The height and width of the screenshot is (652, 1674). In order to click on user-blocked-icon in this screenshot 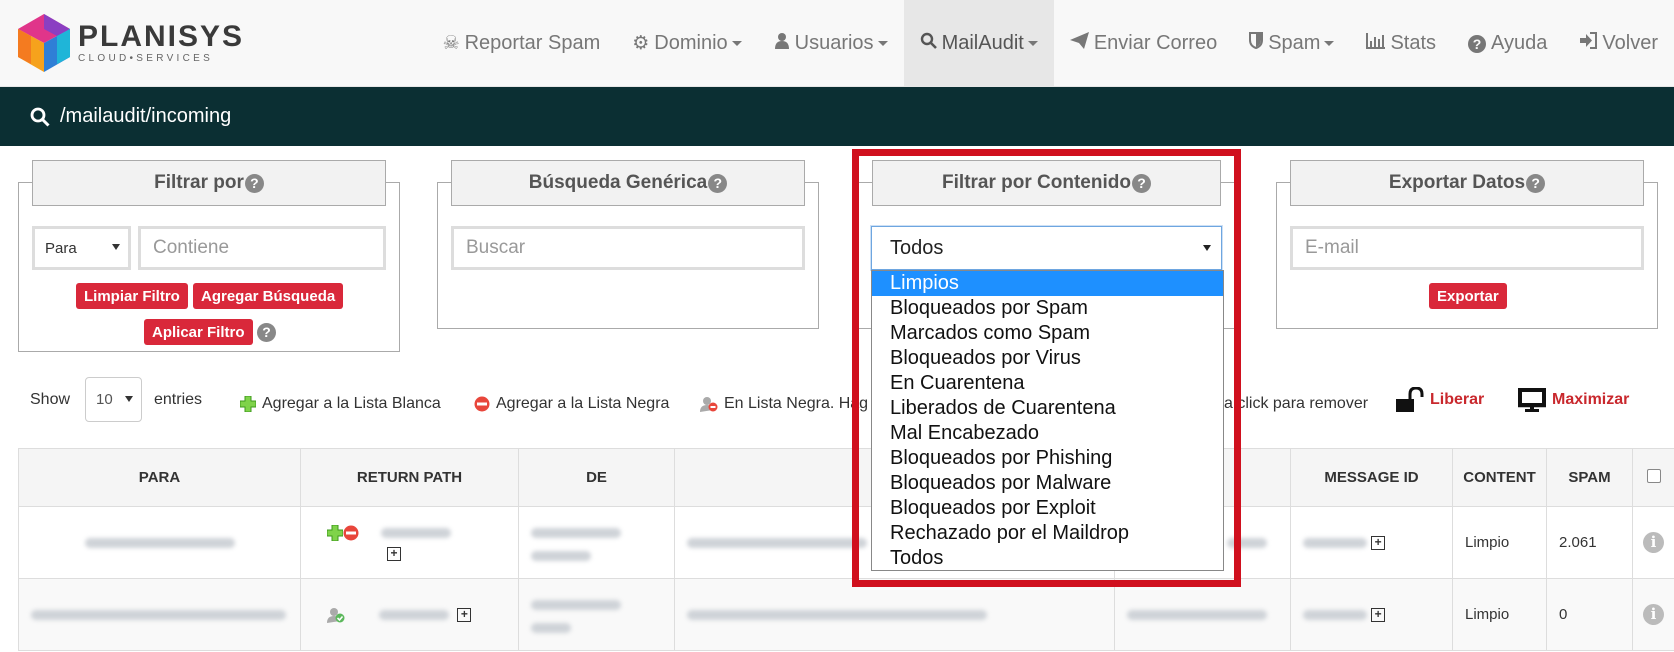, I will do `click(709, 404)`.